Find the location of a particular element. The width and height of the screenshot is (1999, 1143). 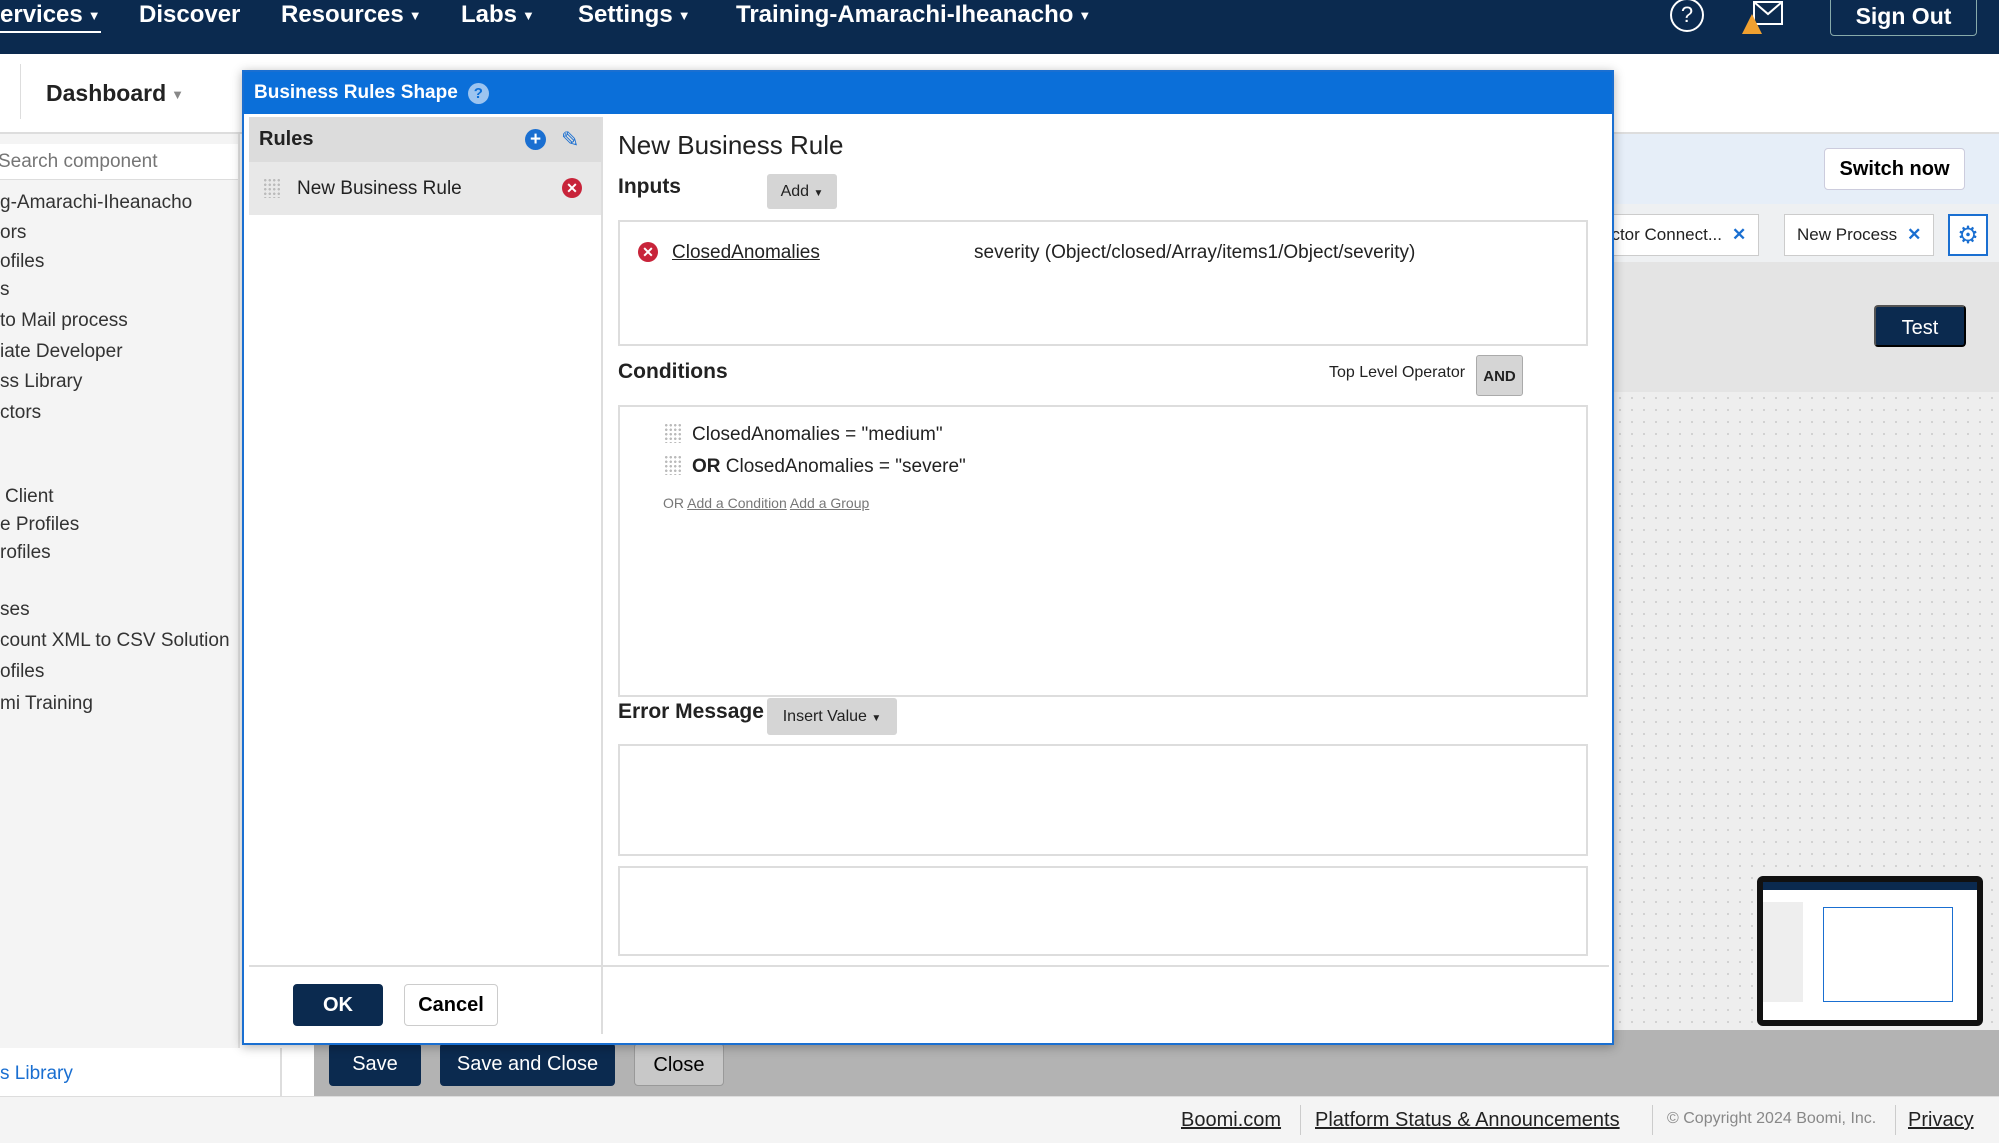

add-rule-icon: + is located at coordinates (535, 139).